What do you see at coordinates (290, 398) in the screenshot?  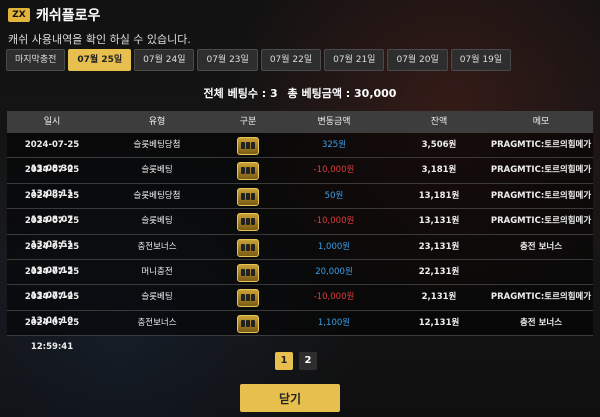 I see `close-button: 닫기` at bounding box center [290, 398].